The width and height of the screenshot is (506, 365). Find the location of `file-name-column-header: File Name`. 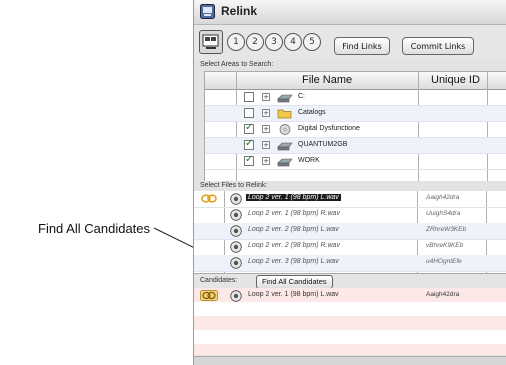

file-name-column-header: File Name is located at coordinates (327, 80).